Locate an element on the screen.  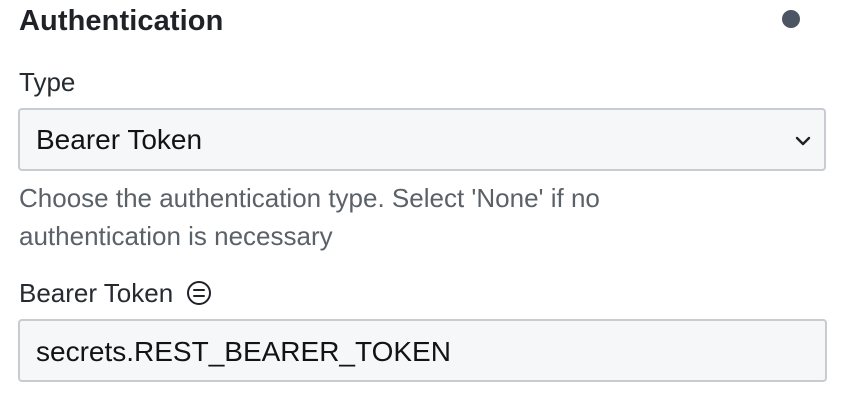
chevron-down-icon is located at coordinates (803, 141).